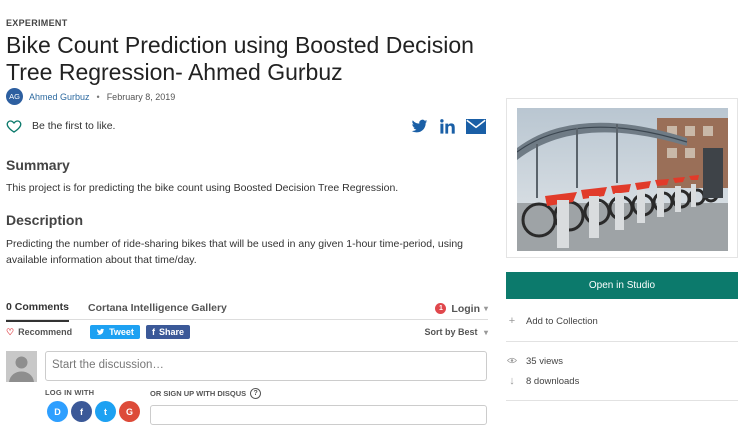  I want to click on summary-heading: Summary, so click(38, 165).